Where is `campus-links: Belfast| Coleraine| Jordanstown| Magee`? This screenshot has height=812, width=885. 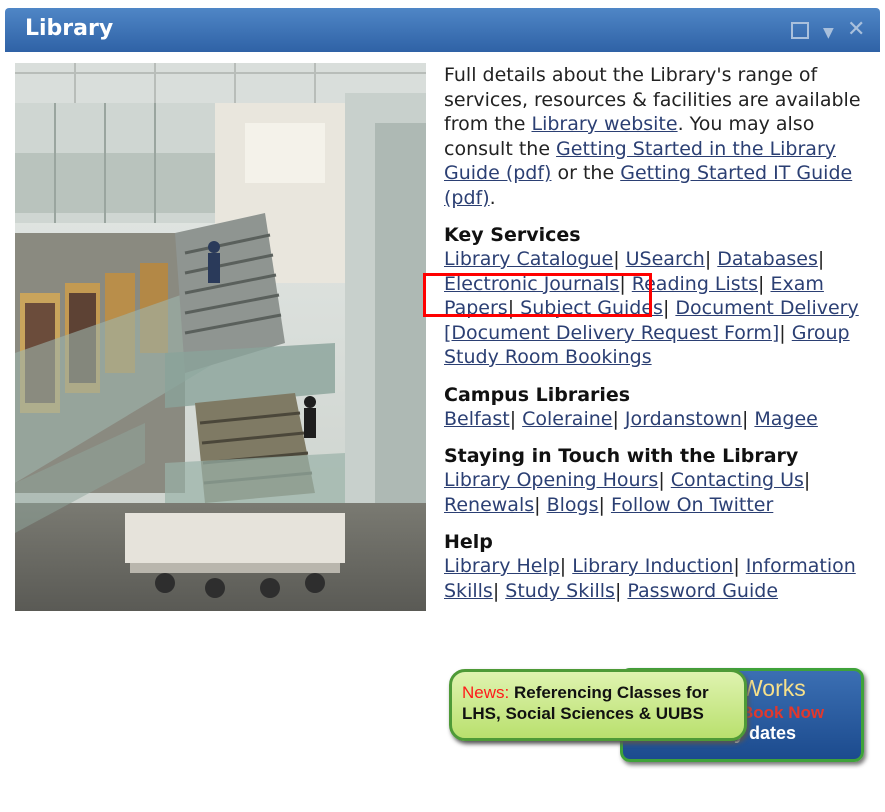 campus-links: Belfast| Coleraine| Jordanstown| Magee is located at coordinates (631, 418).